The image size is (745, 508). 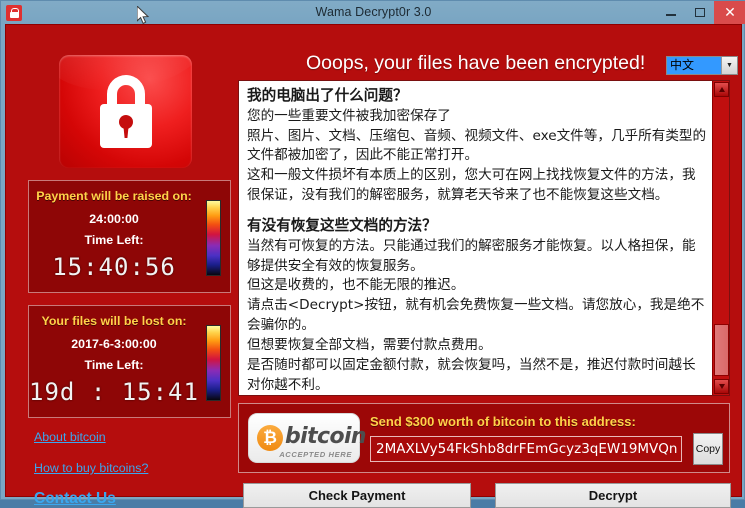 I want to click on files-lost-gradient-bar, so click(x=213, y=363).